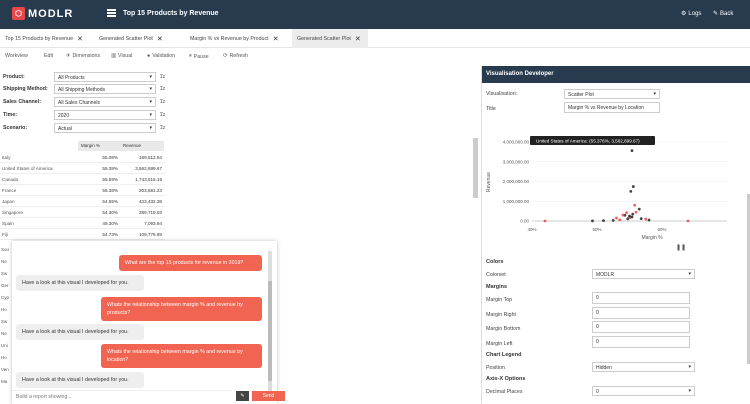  Describe the element at coordinates (82, 179) in the screenshot. I see `table-row: Canada 55.59% 1,743,515.15` at that location.